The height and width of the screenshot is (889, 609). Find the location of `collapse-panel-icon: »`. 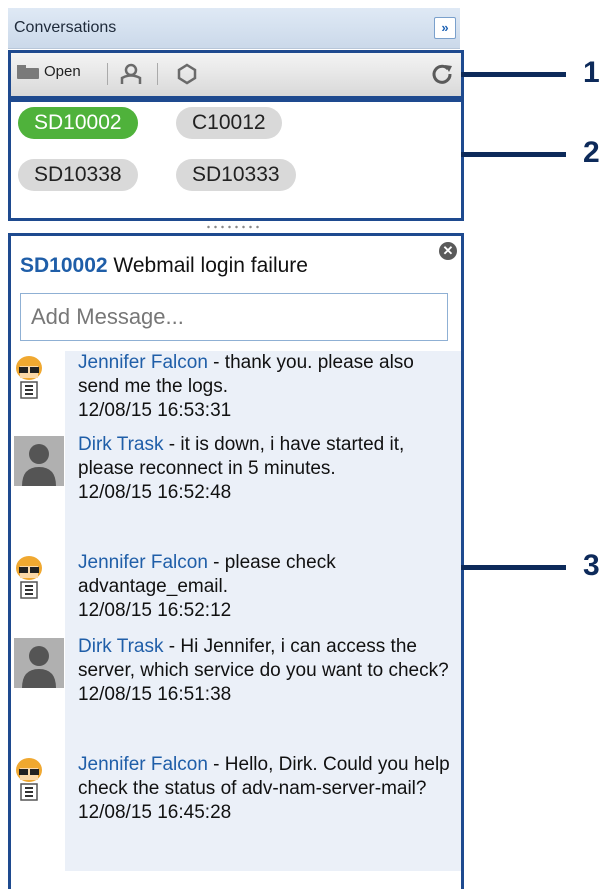

collapse-panel-icon: » is located at coordinates (445, 28).